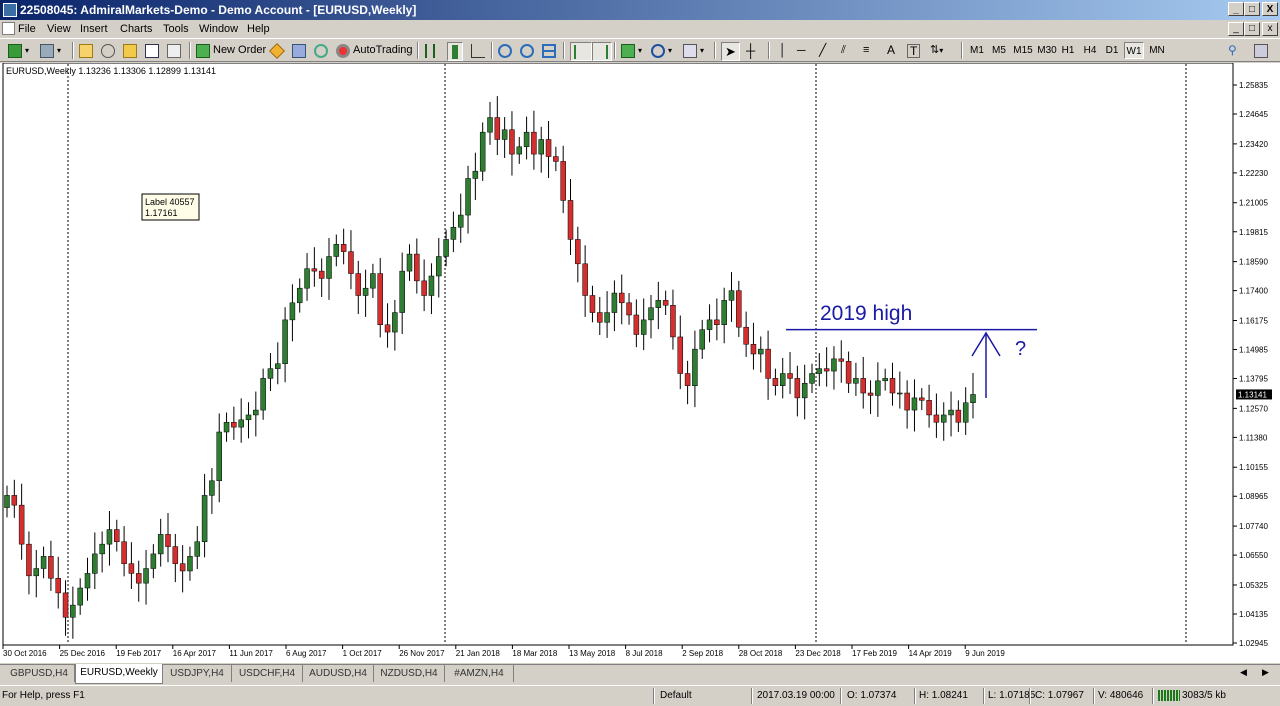  I want to click on close-button: X, so click(1270, 9).